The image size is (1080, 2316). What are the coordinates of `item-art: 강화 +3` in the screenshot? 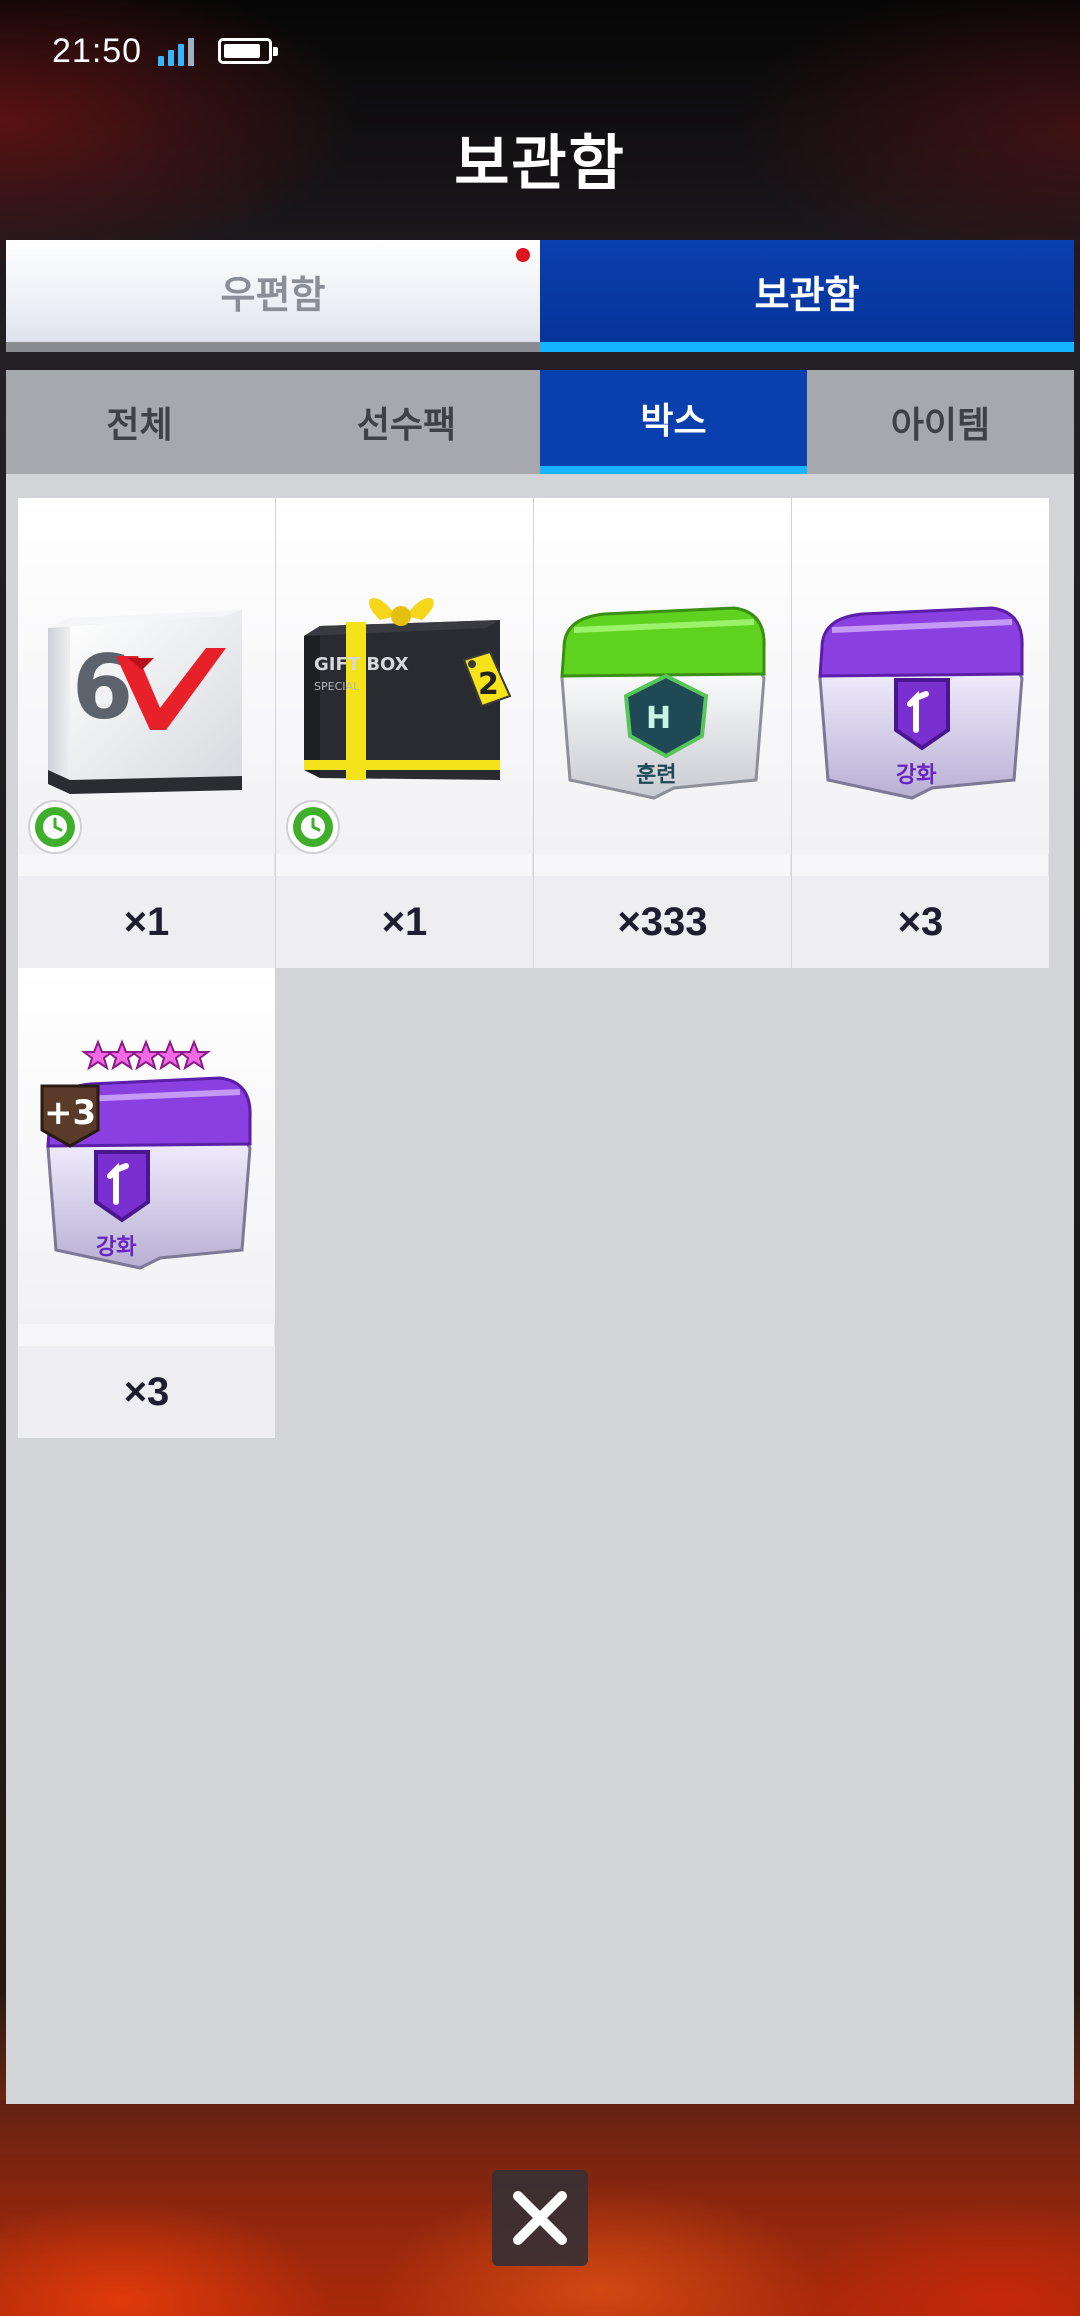 It's located at (146, 1146).